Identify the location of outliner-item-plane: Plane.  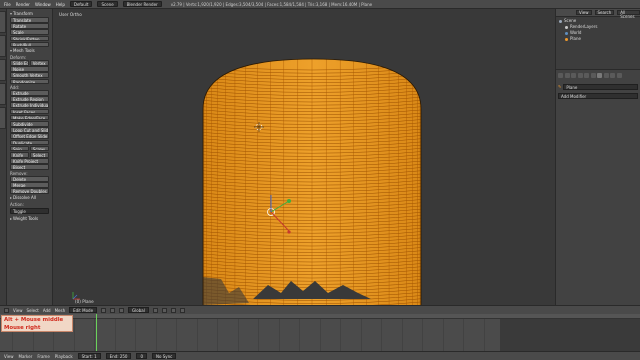
(598, 39).